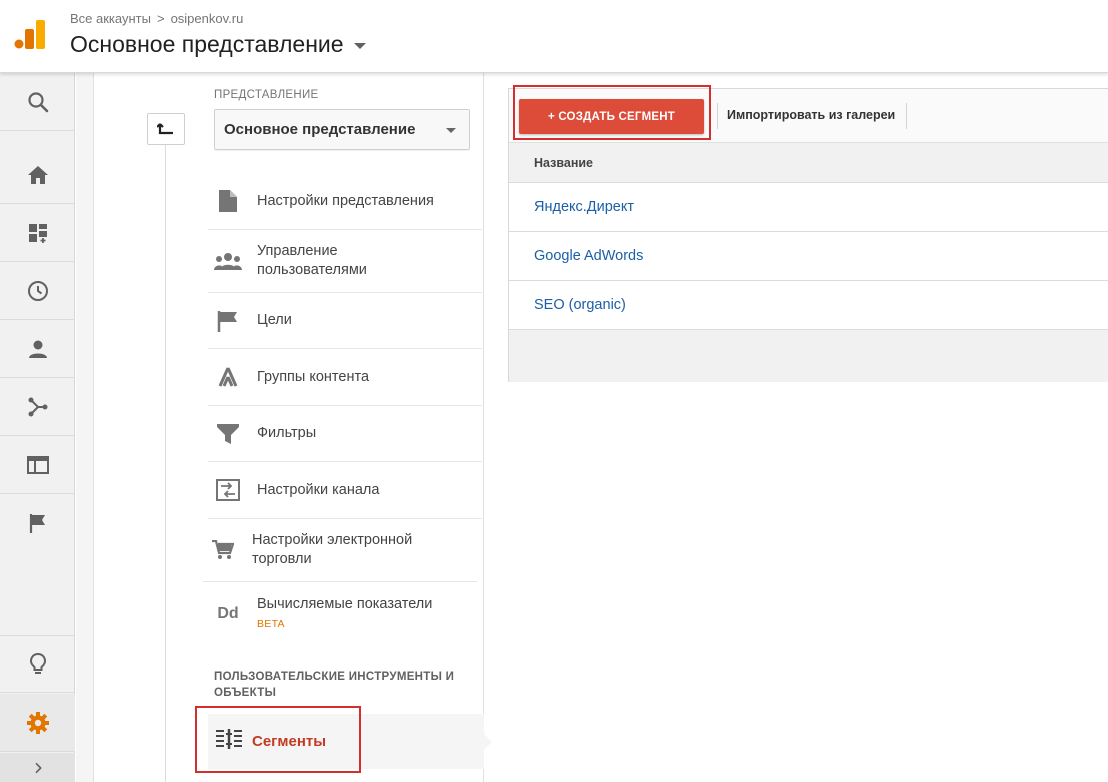 The height and width of the screenshot is (782, 1108). I want to click on menu-item-label: Настройки канала, so click(318, 489).